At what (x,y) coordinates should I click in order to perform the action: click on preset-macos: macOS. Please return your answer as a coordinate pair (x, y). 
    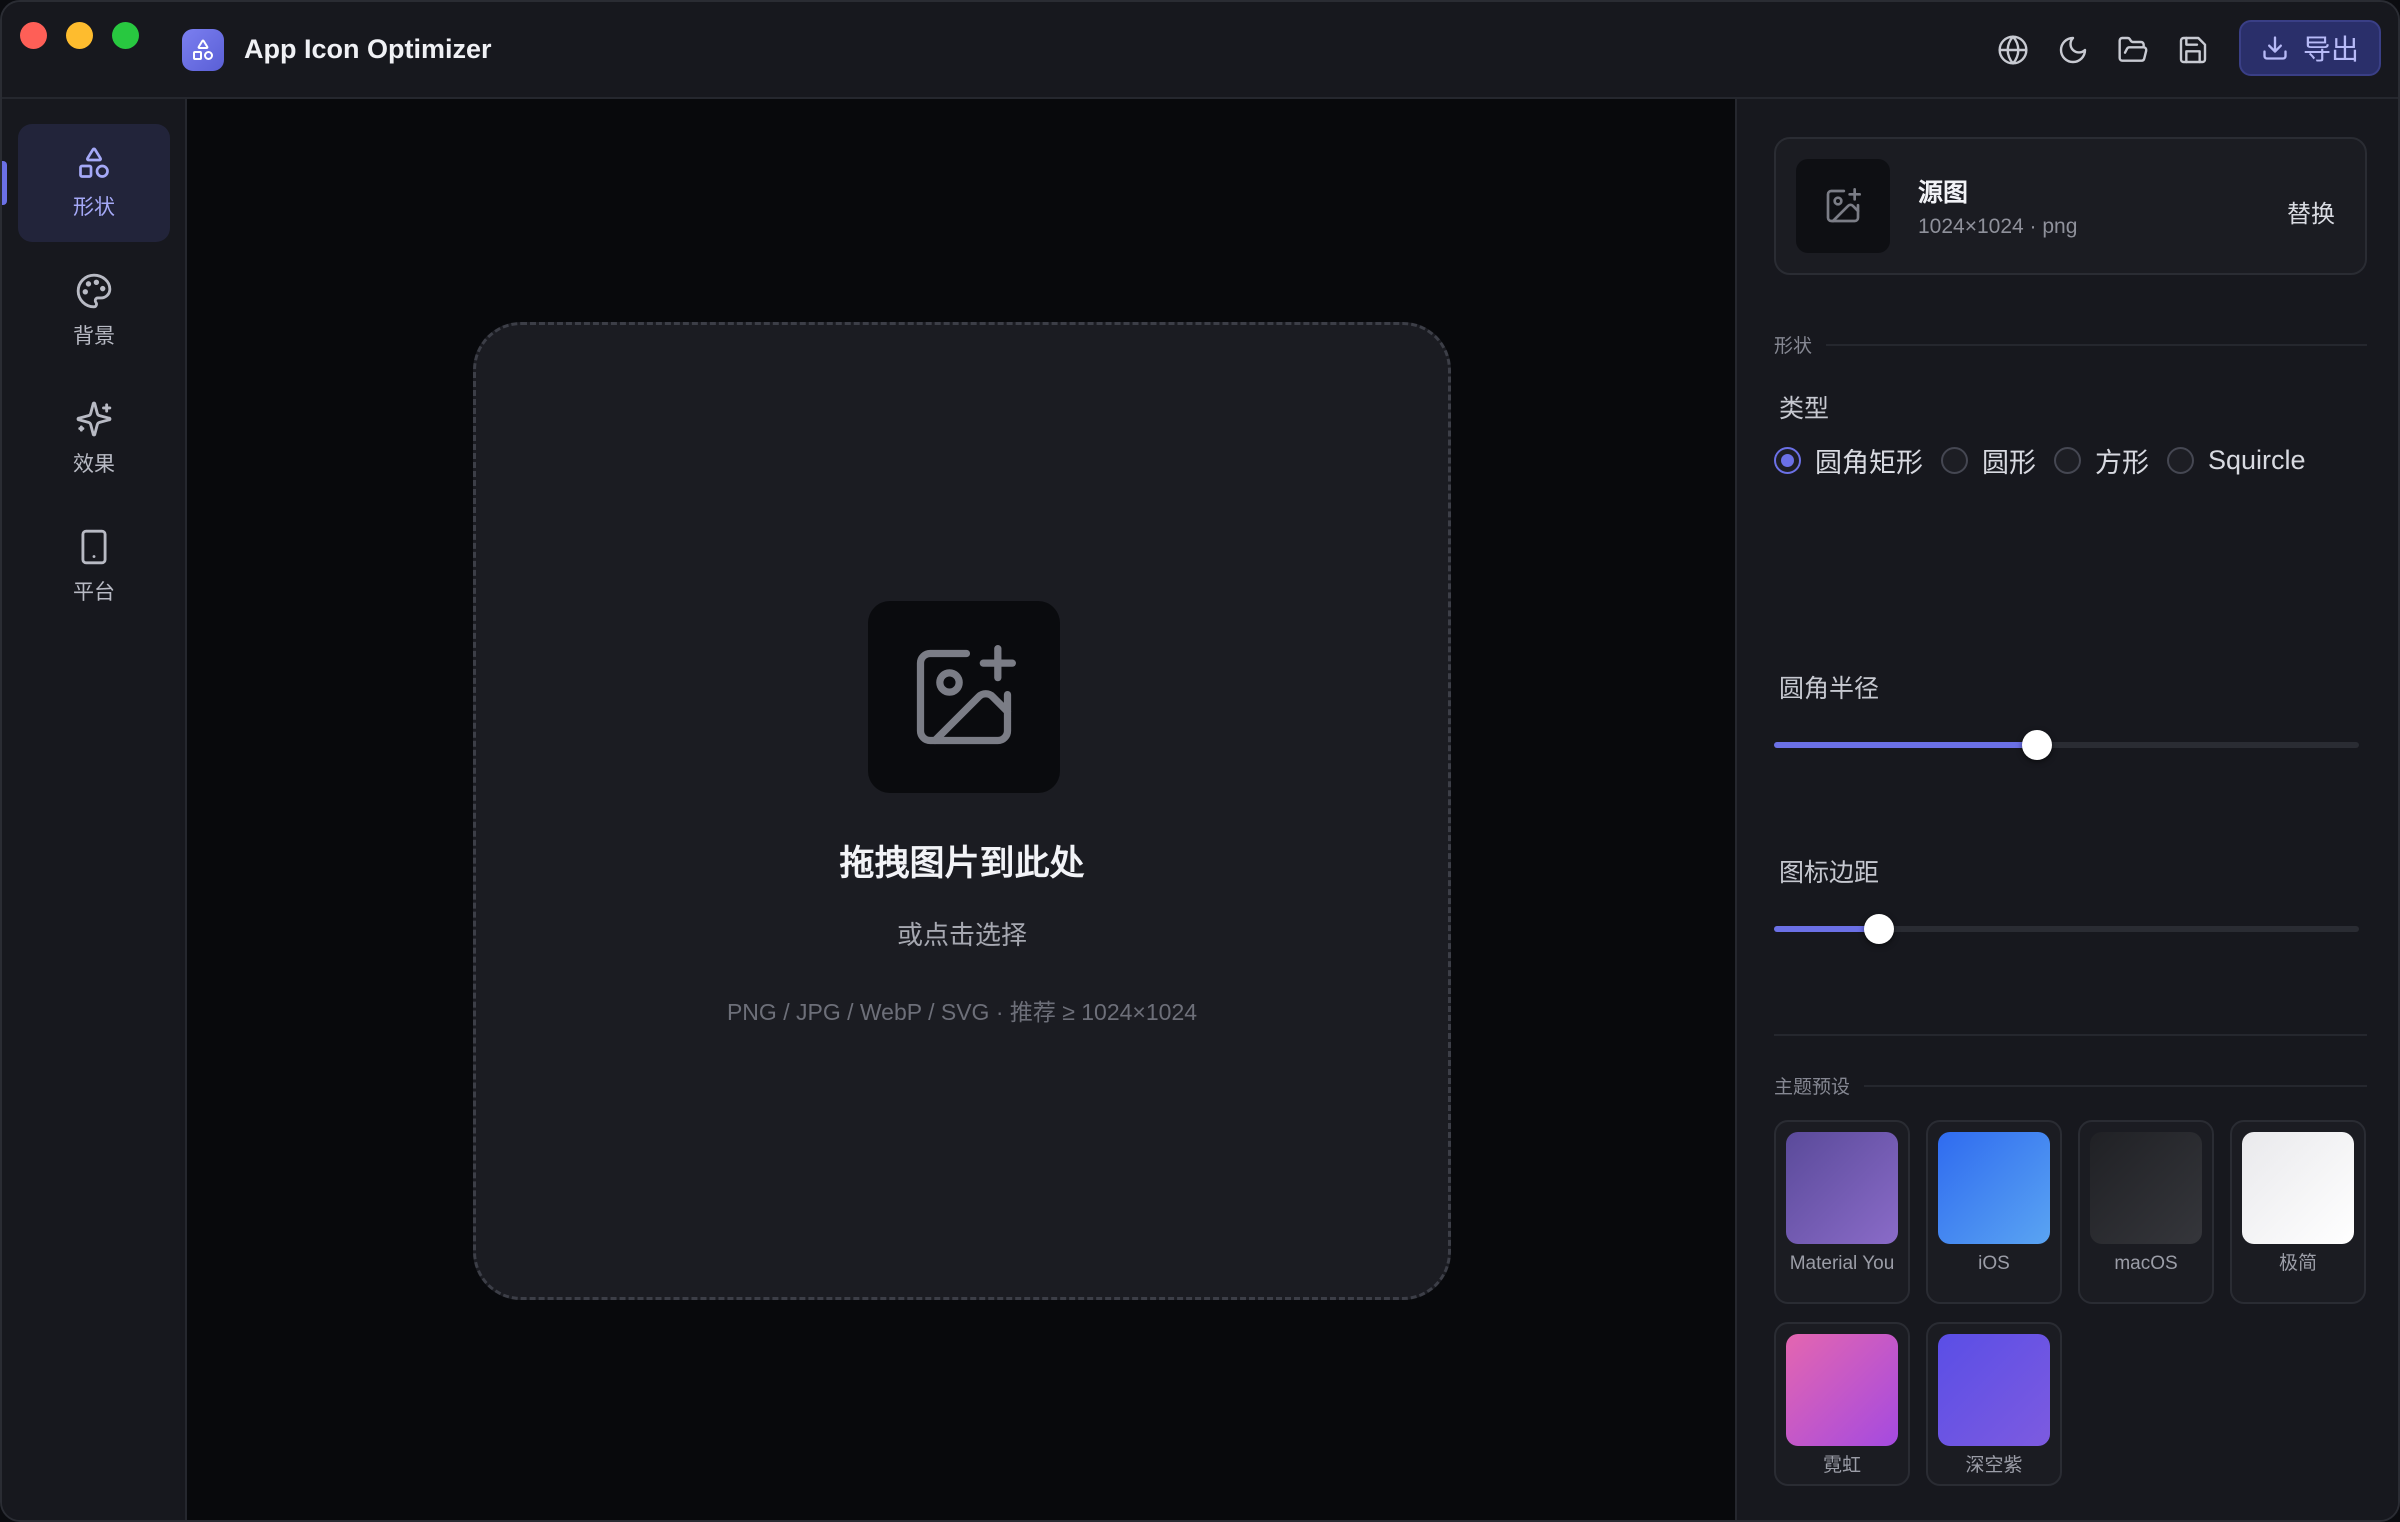
    Looking at the image, I should click on (2146, 1212).